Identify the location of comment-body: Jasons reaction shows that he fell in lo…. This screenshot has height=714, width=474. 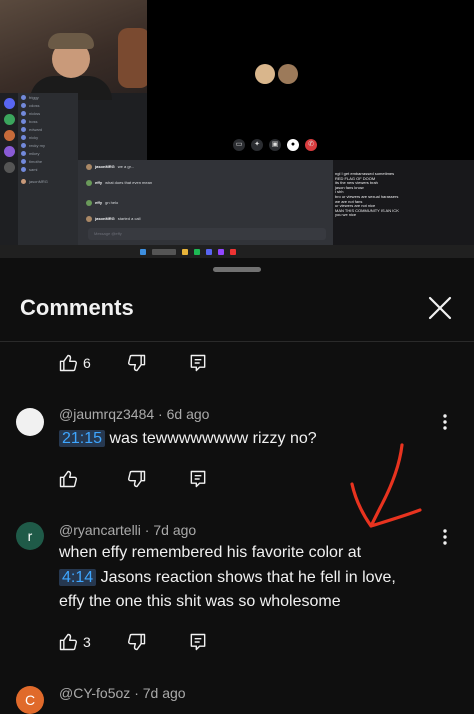
(248, 577).